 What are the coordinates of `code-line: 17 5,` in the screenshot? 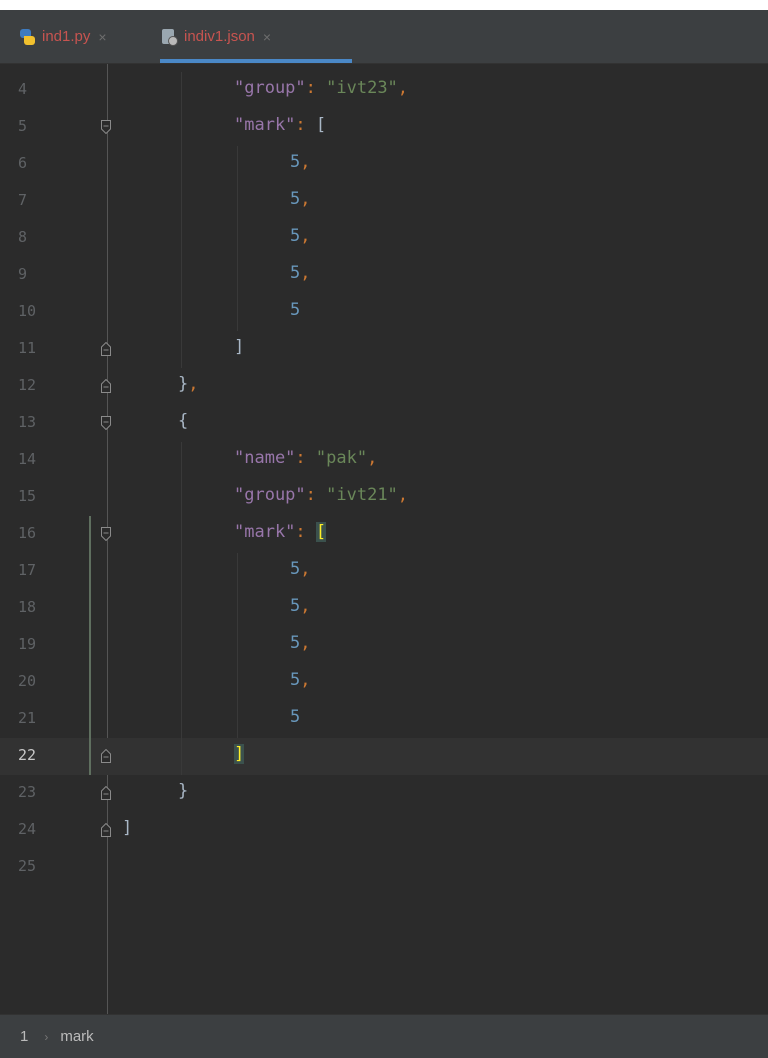 It's located at (384, 571).